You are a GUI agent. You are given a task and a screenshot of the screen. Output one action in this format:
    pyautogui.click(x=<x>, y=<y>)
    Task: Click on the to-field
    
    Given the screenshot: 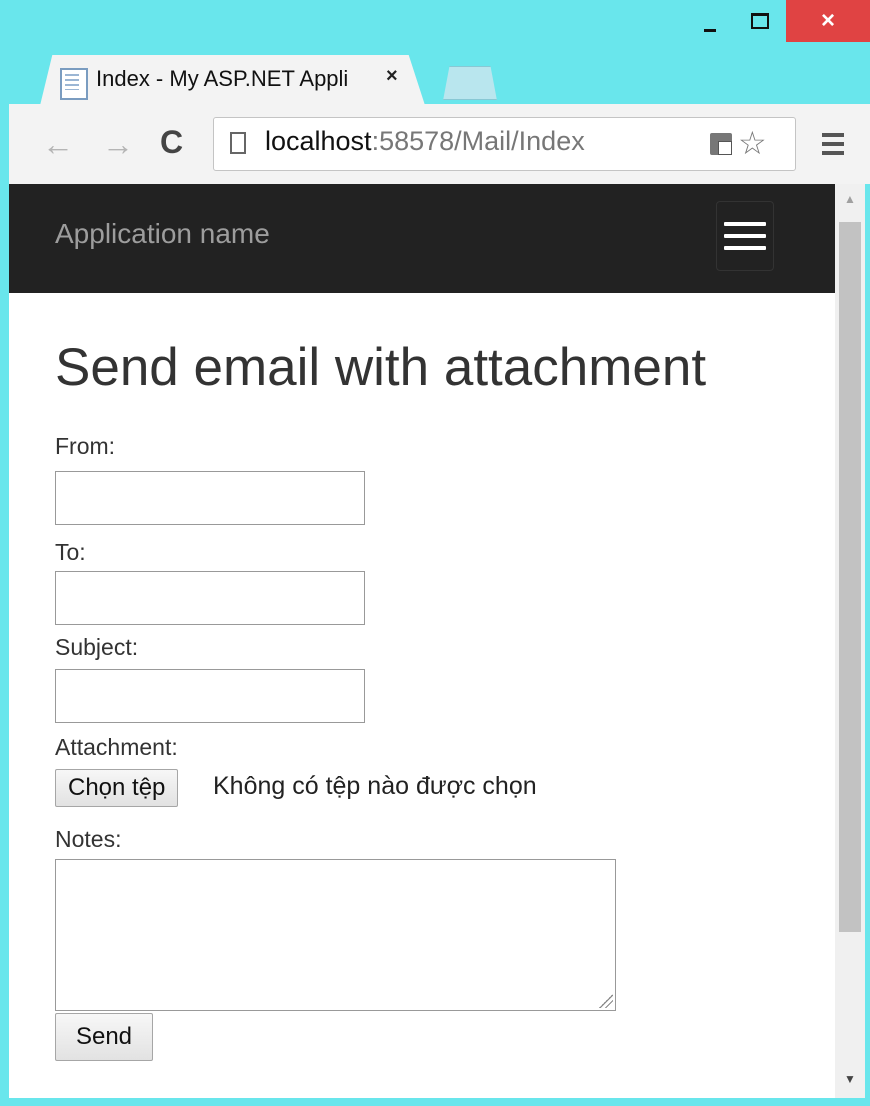 What is the action you would take?
    pyautogui.click(x=210, y=598)
    